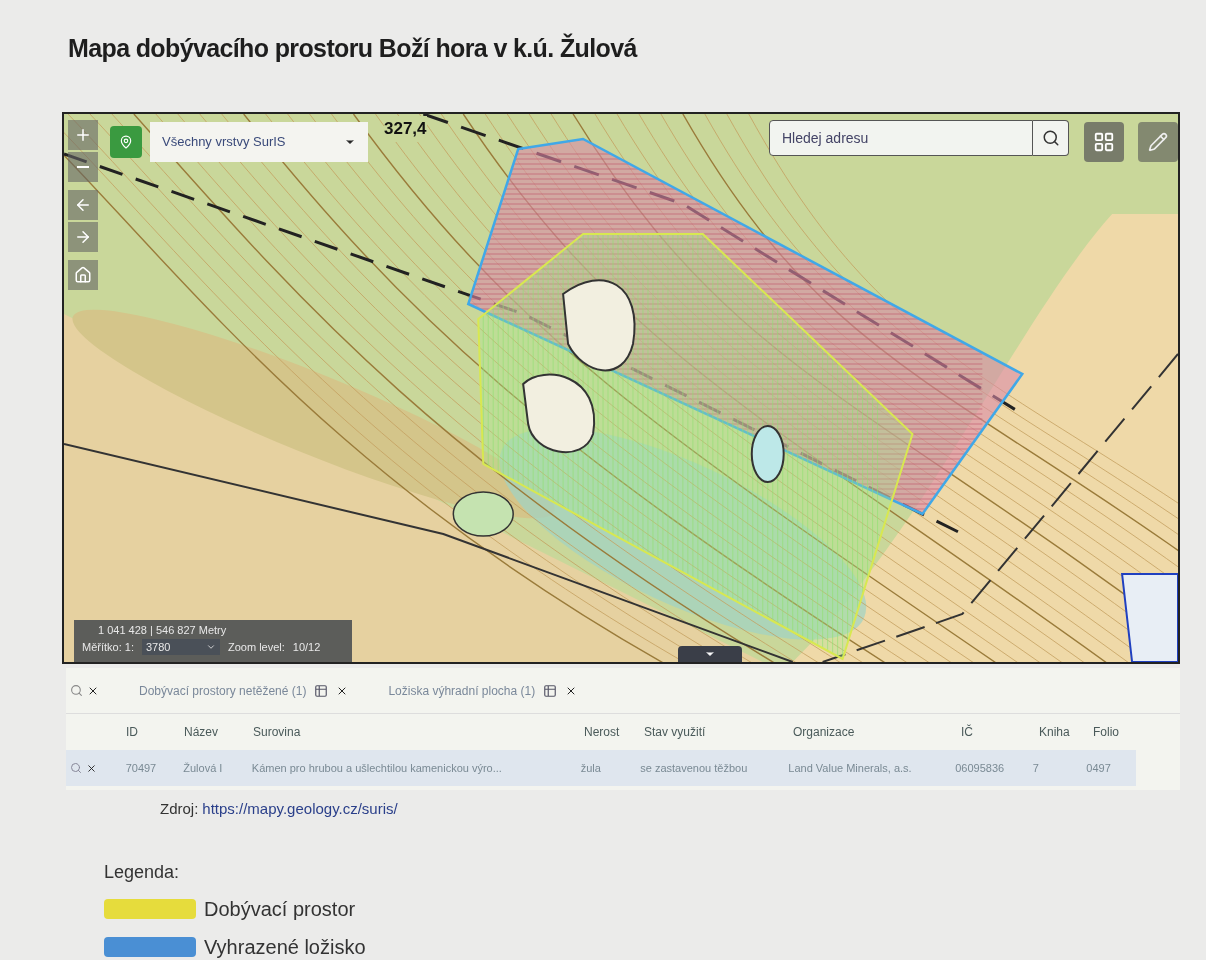 This screenshot has width=1206, height=960. What do you see at coordinates (591, 768) in the screenshot?
I see `table-cell-text: žula` at bounding box center [591, 768].